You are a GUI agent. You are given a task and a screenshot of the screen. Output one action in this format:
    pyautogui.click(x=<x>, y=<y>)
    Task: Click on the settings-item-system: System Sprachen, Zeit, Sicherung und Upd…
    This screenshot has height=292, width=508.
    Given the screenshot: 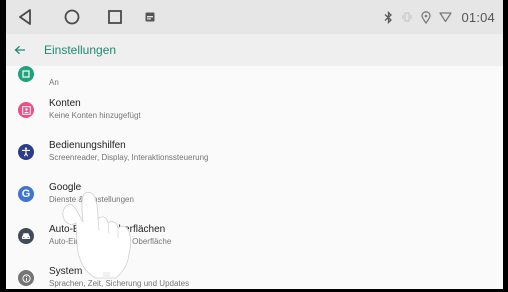 What is the action you would take?
    pyautogui.click(x=254, y=273)
    